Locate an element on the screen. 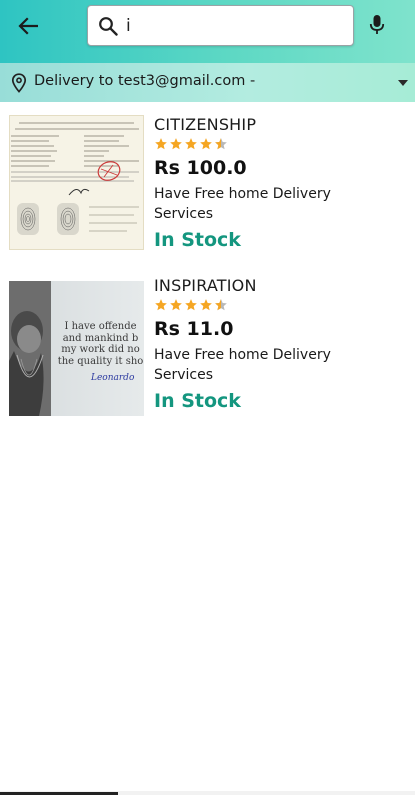  product-price: Rs 100.0 is located at coordinates (200, 168).